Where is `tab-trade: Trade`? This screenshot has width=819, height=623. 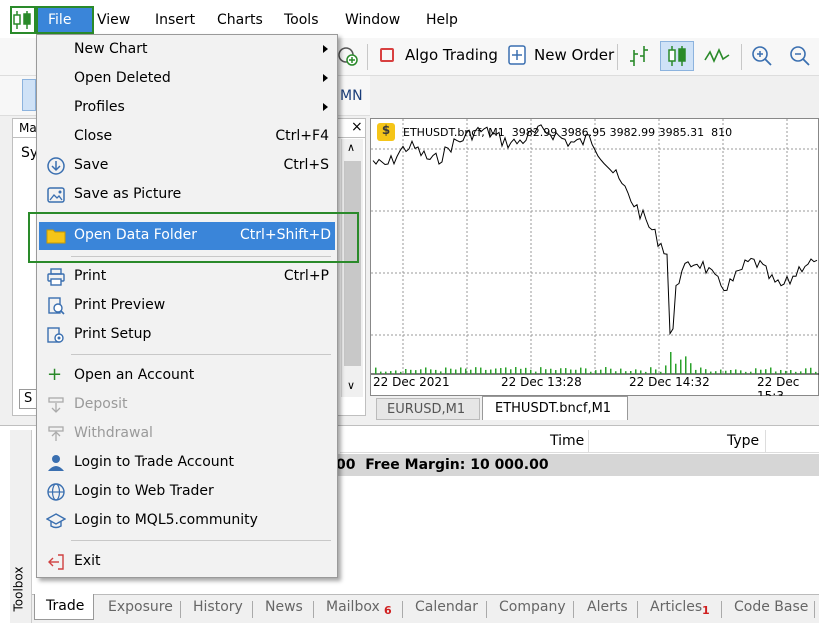
tab-trade: Trade is located at coordinates (64, 607).